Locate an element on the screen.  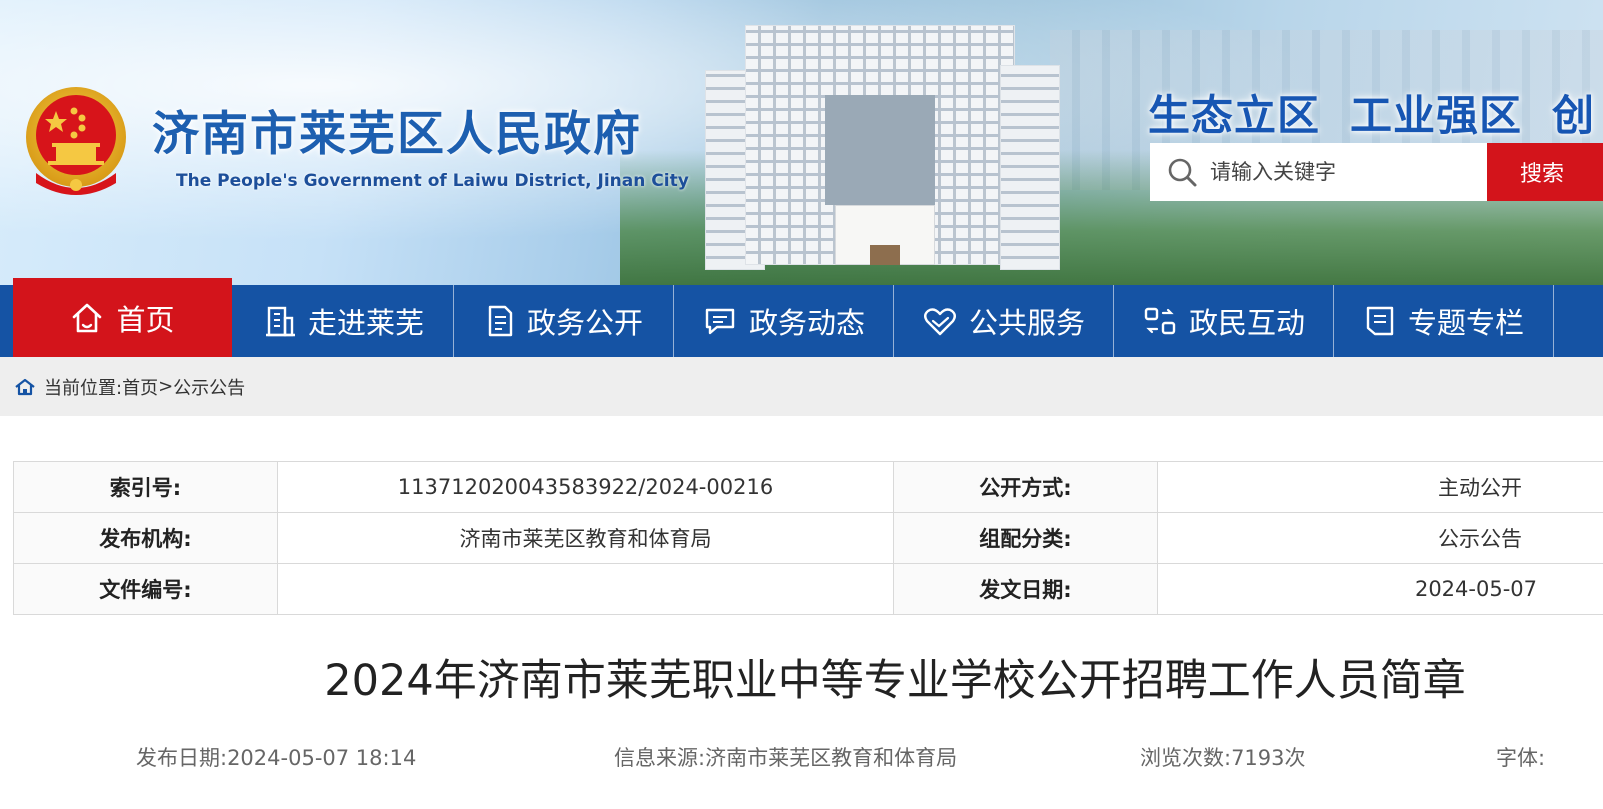
document-icon is located at coordinates (500, 321).